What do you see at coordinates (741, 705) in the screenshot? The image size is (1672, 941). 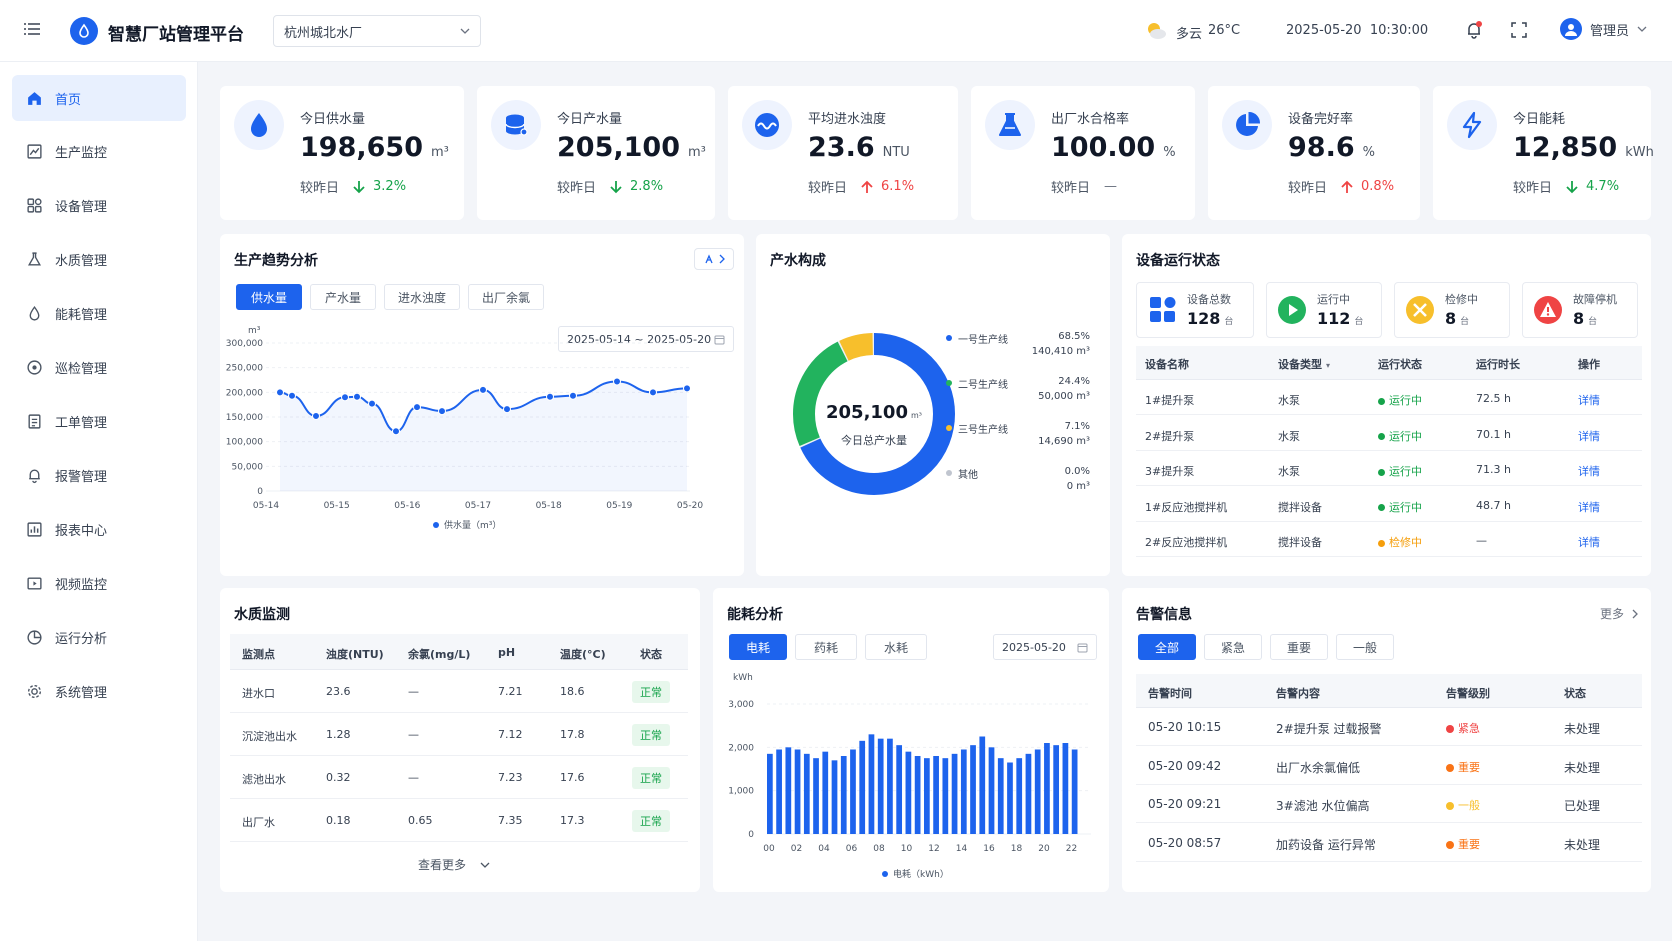 I see `y-tick-label: 3,000` at bounding box center [741, 705].